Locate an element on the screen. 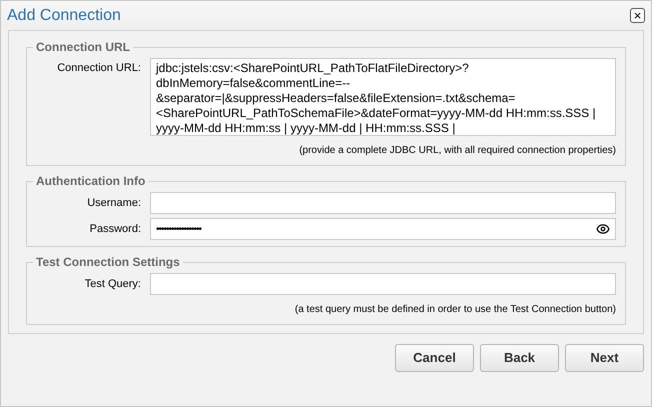 The height and width of the screenshot is (407, 652). dialog-button: Cancel is located at coordinates (434, 358).